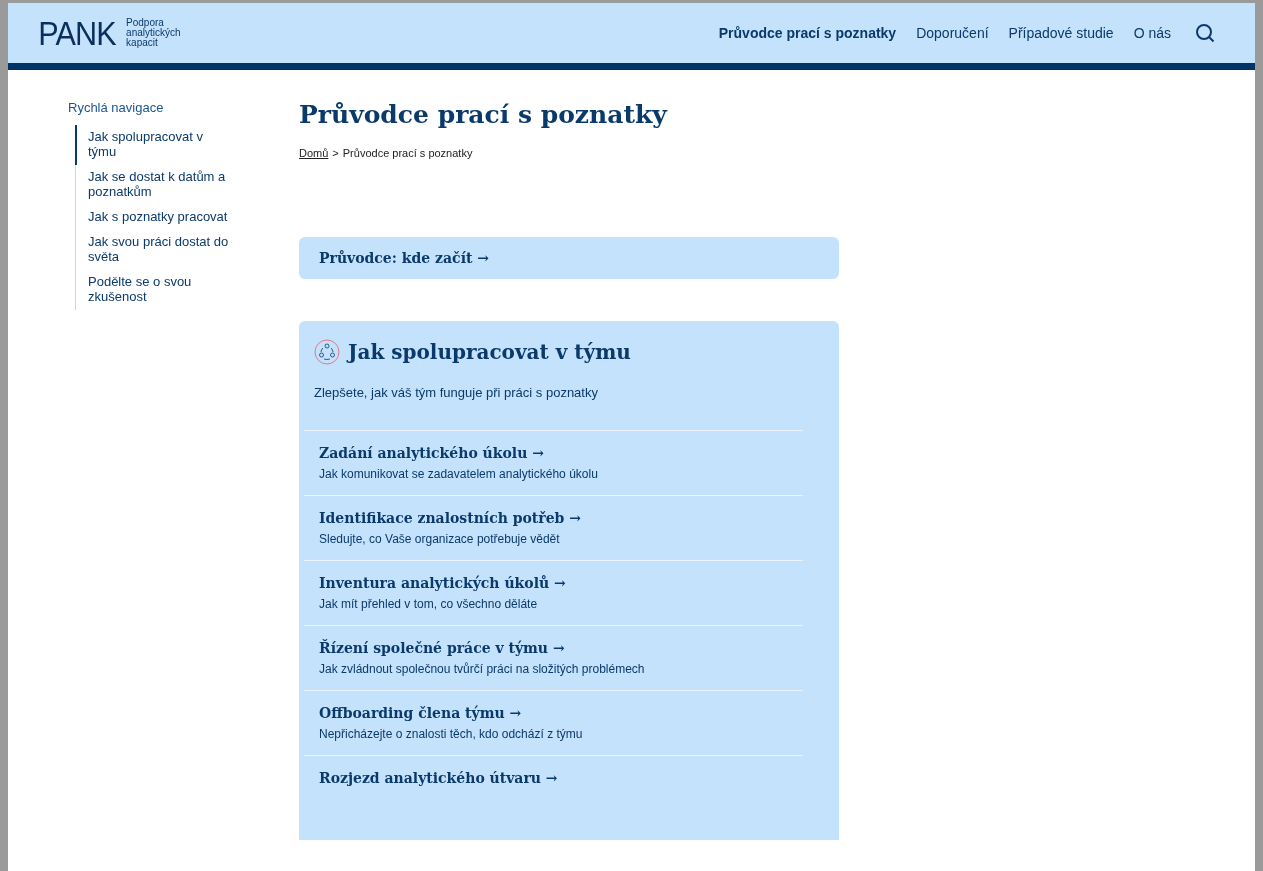 The width and height of the screenshot is (1263, 871). I want to click on logo-tagline: Podpora, so click(145, 23).